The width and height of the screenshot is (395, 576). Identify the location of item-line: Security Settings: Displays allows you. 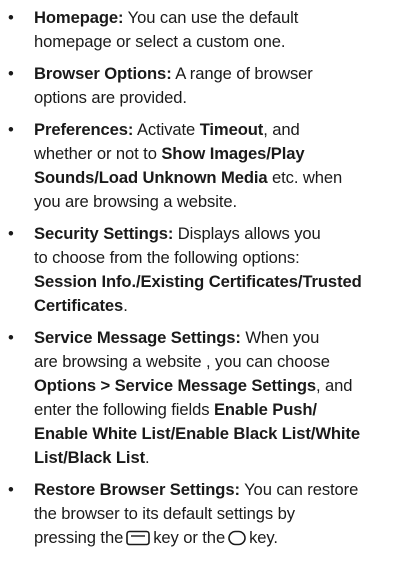
(177, 233).